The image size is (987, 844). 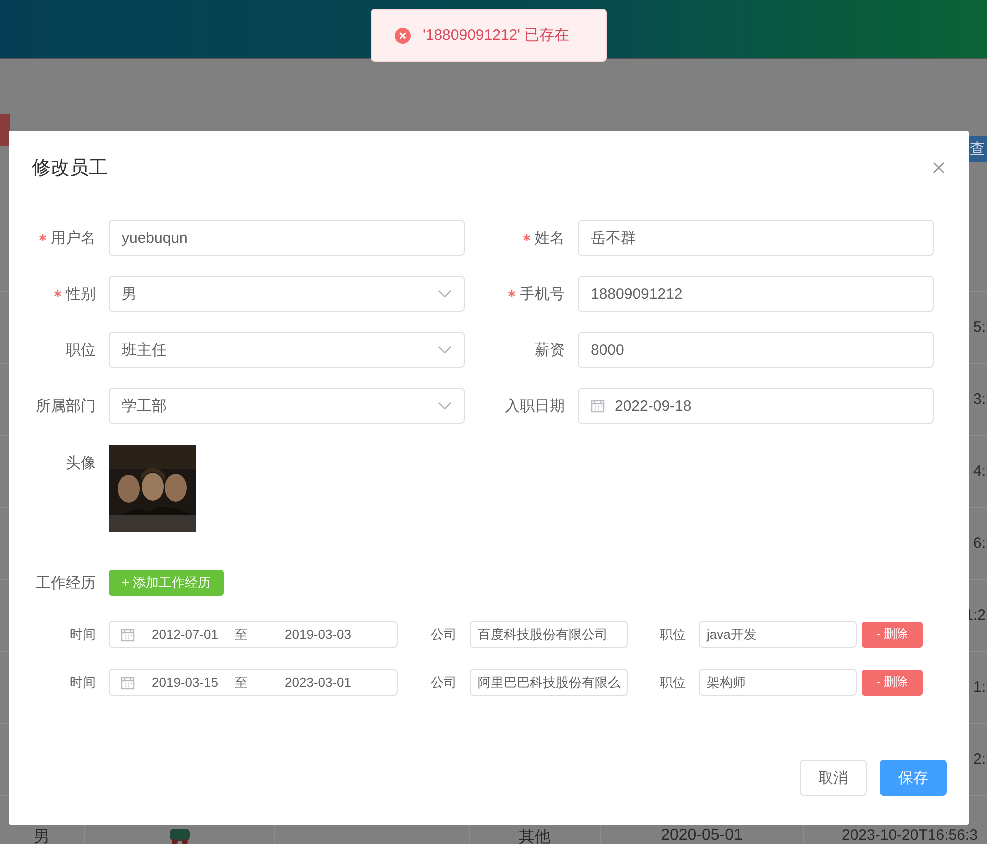 What do you see at coordinates (833, 778) in the screenshot?
I see `cancel-button: 取消` at bounding box center [833, 778].